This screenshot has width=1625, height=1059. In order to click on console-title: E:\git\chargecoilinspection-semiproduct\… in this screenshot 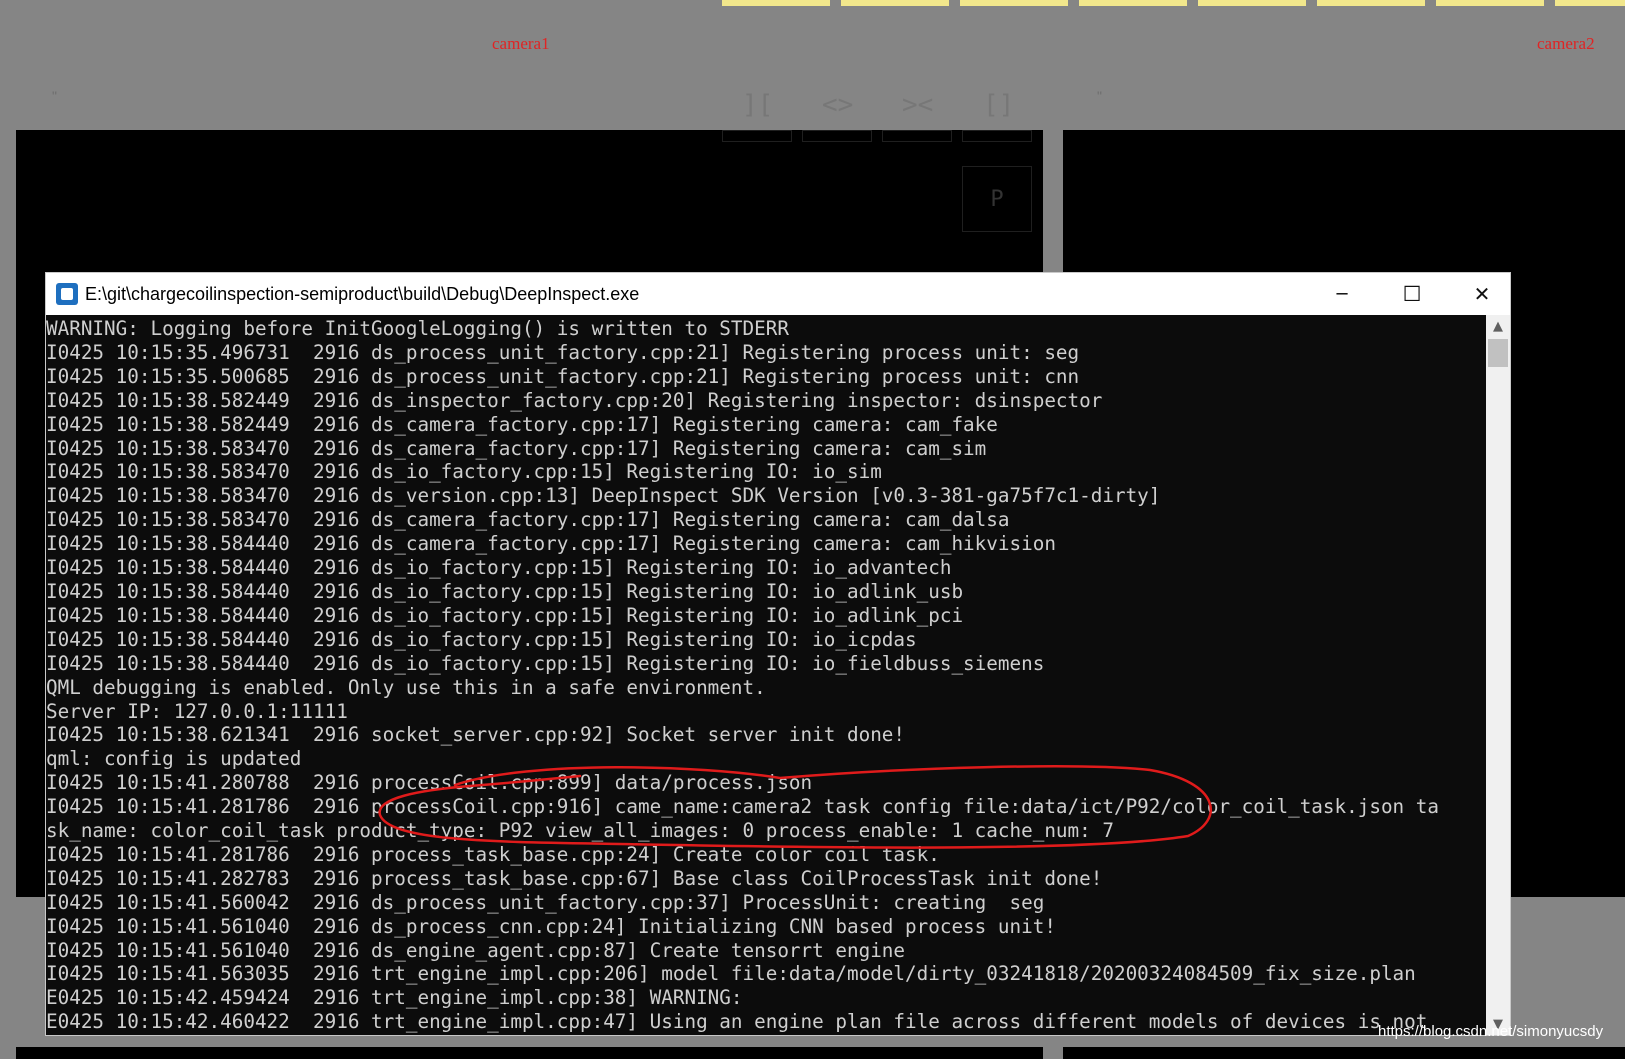, I will do `click(362, 294)`.